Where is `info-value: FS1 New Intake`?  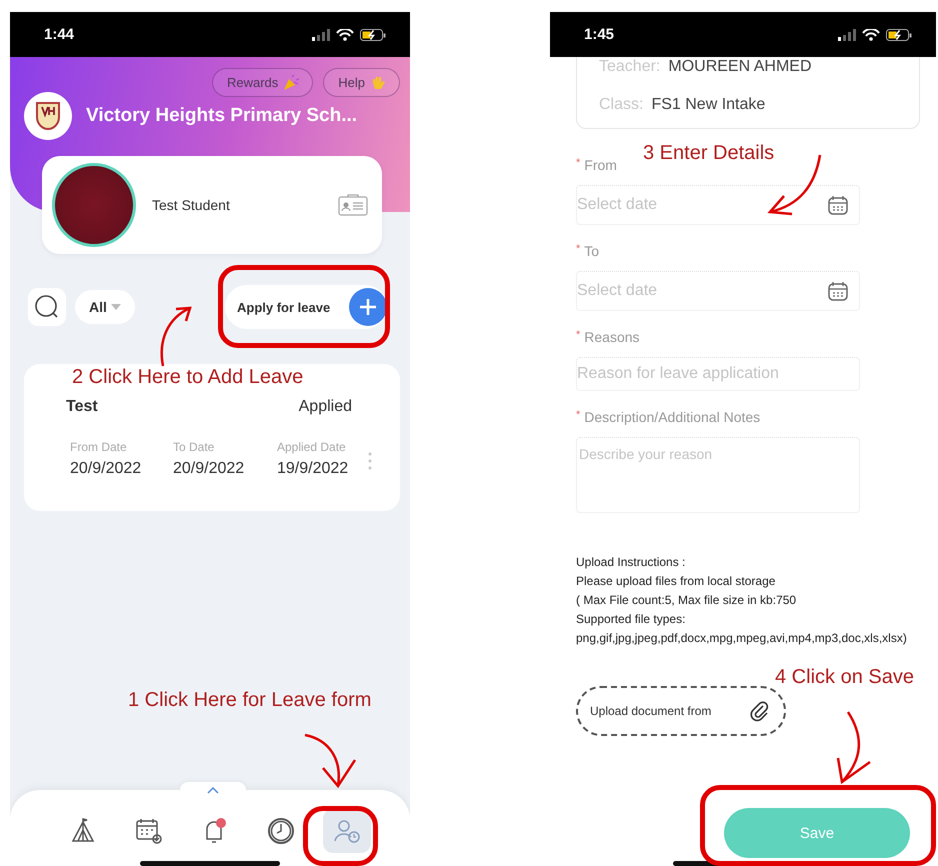 info-value: FS1 New Intake is located at coordinates (708, 105).